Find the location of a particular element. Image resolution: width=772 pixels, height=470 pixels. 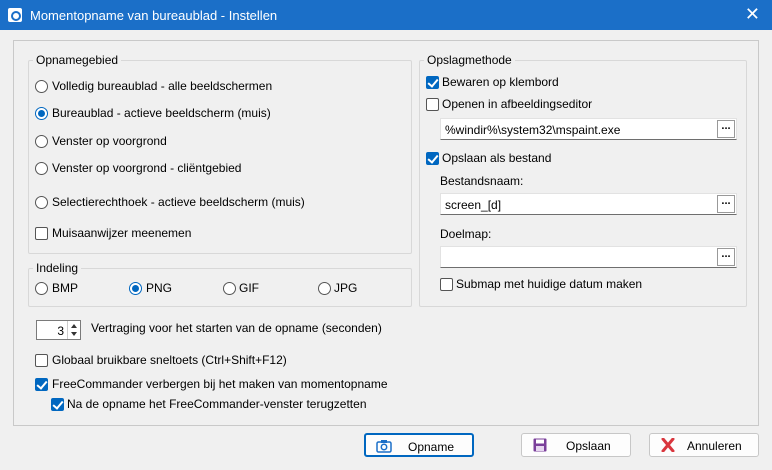

editor-path-value: %windir%\system32\mspaint.exe is located at coordinates (533, 130).